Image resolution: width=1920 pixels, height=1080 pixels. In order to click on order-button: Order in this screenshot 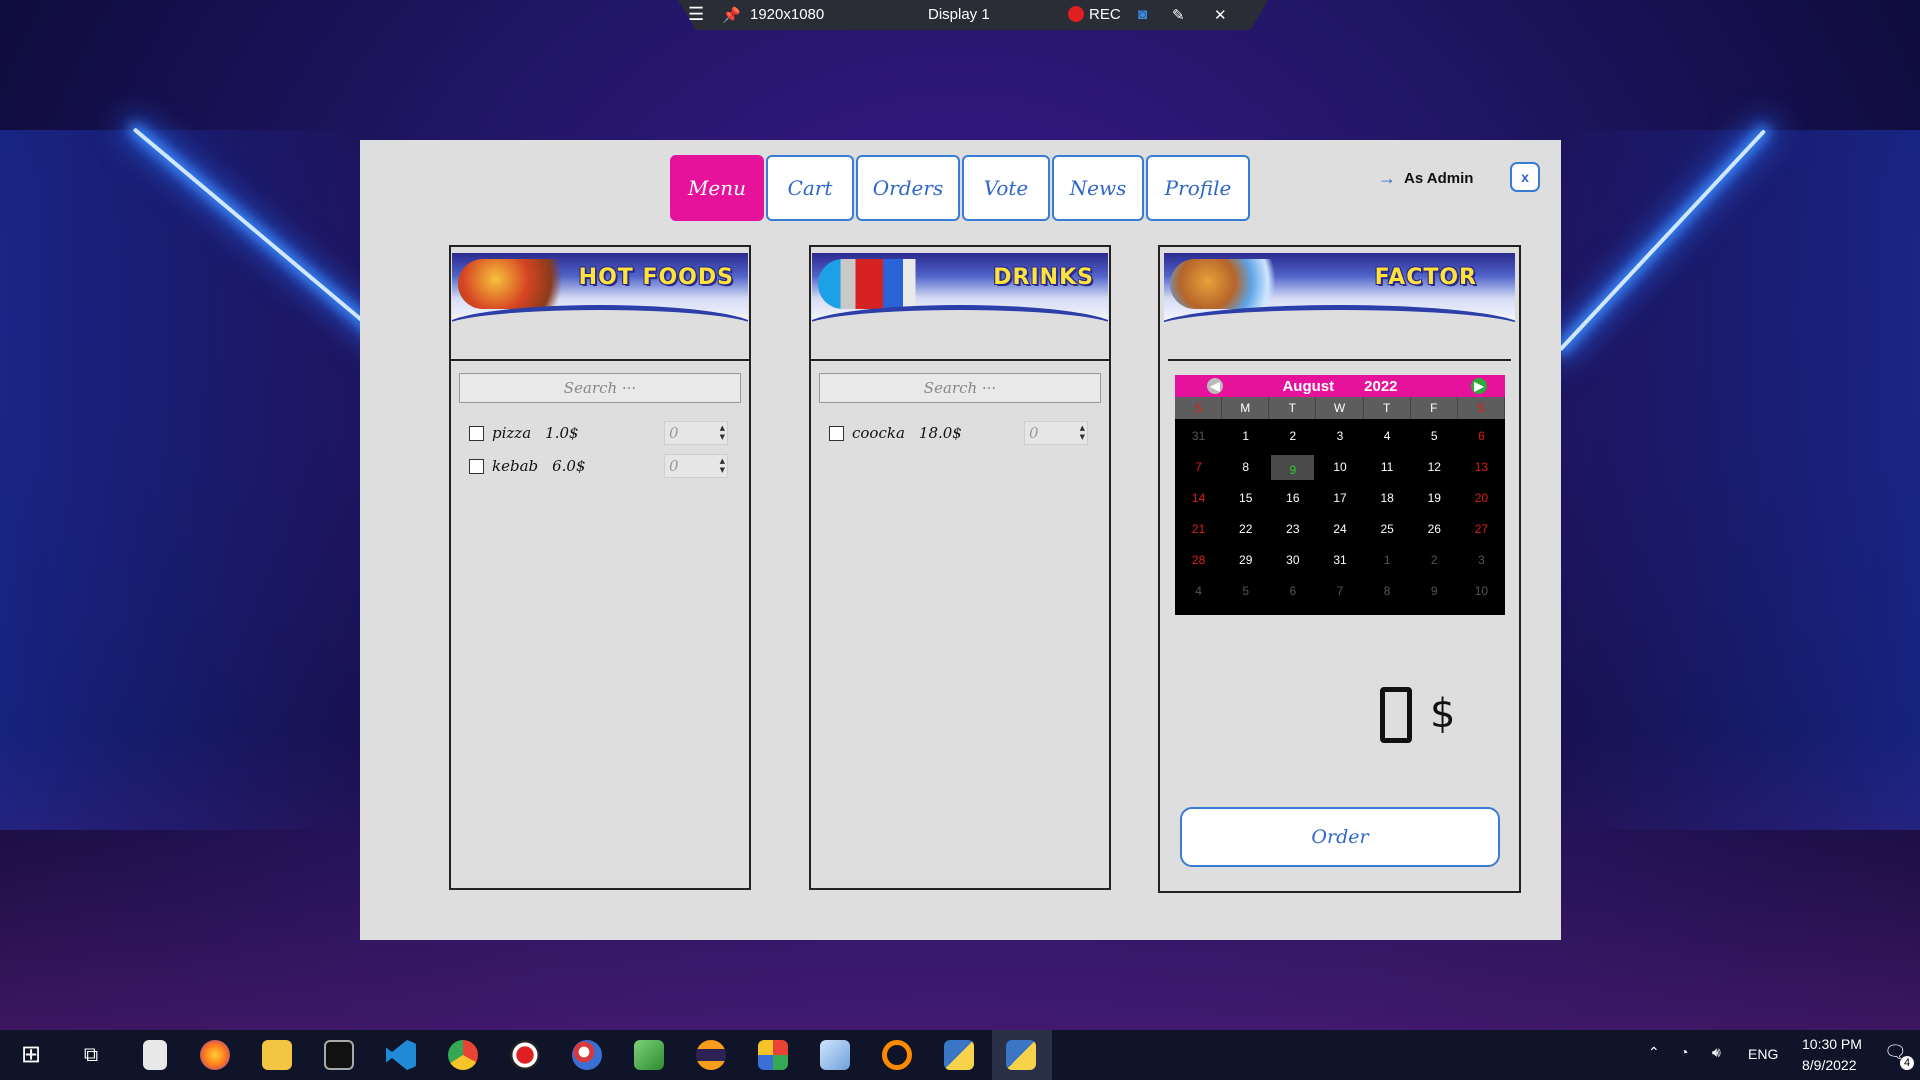, I will do `click(1340, 837)`.